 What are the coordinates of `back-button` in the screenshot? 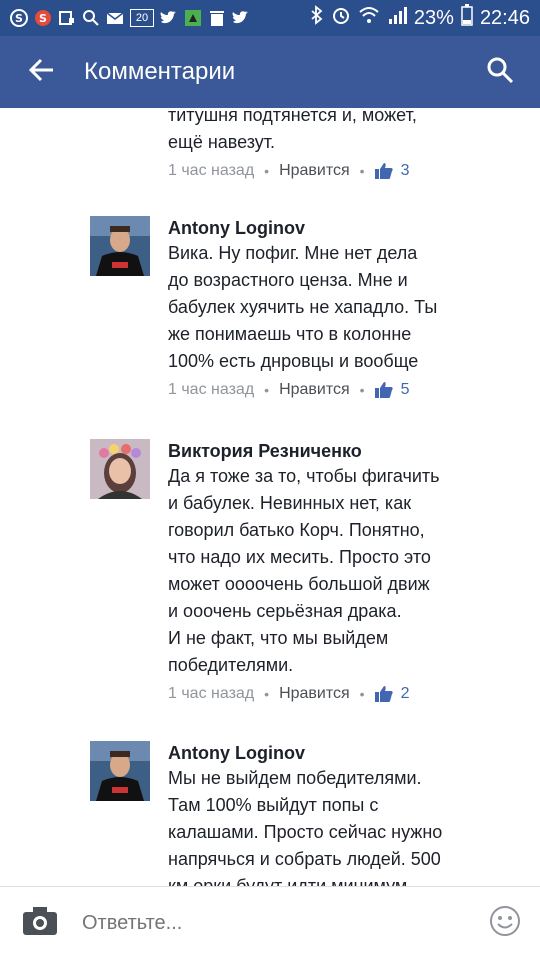 It's located at (42, 72).